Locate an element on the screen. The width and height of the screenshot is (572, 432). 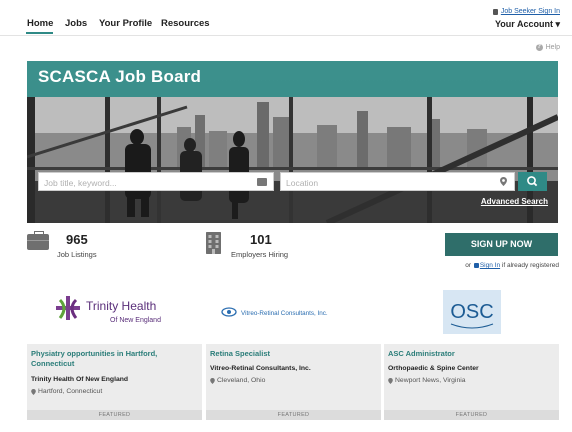
active-nav-indicator is located at coordinates (39, 33).